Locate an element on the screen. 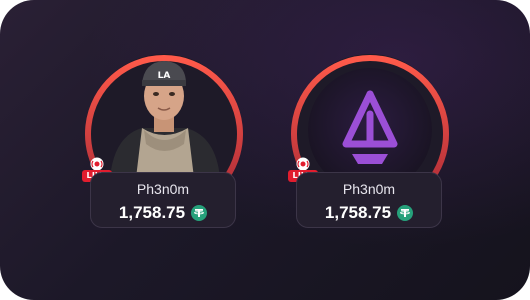 Image resolution: width=530 pixels, height=300 pixels. person-icon: LA is located at coordinates (165, 119).